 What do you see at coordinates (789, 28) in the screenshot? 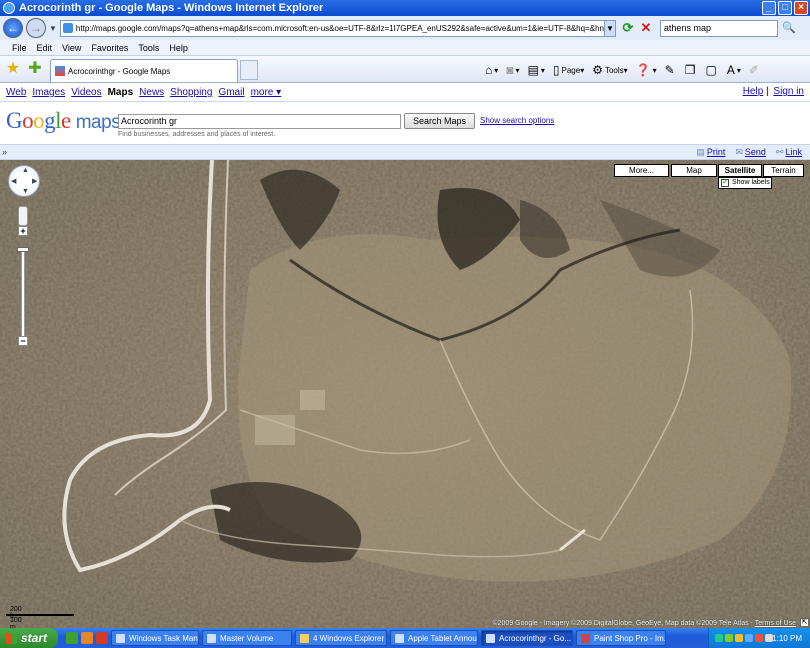
I see `search-icon: 🔍` at bounding box center [789, 28].